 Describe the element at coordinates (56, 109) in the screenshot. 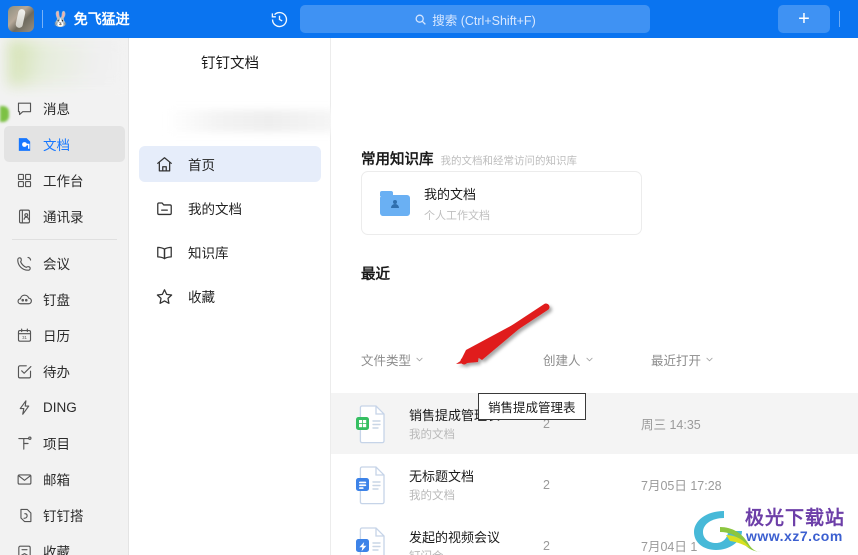

I see `sidebar-item-label: 消息` at that location.